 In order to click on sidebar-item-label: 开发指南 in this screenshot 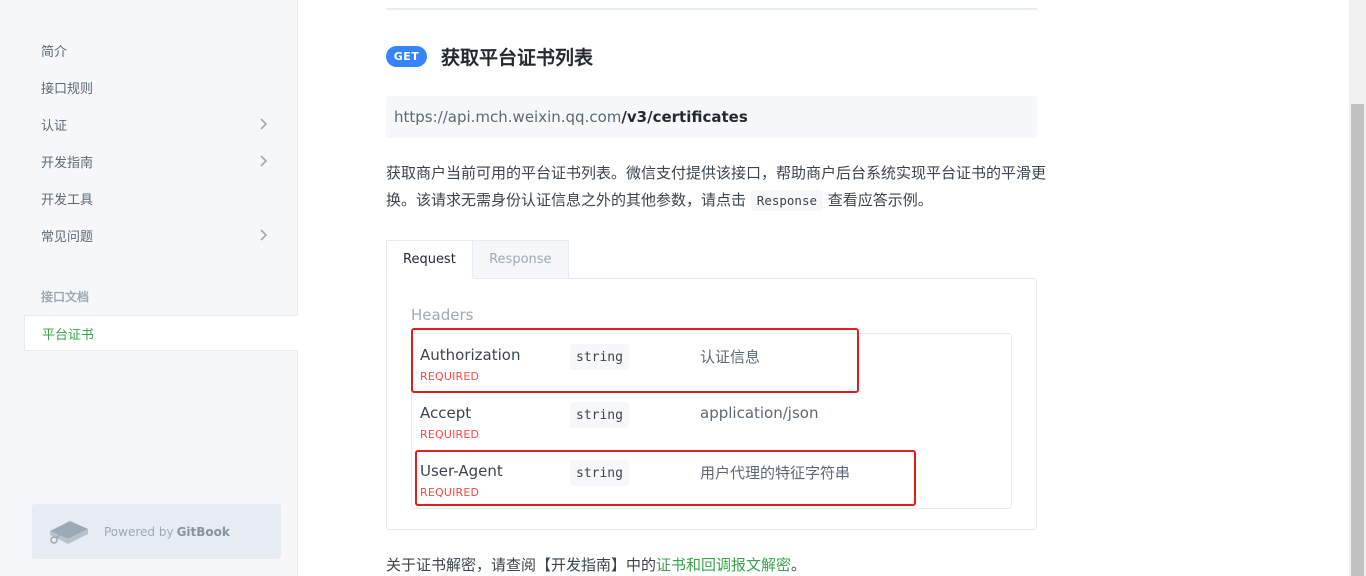, I will do `click(67, 163)`.